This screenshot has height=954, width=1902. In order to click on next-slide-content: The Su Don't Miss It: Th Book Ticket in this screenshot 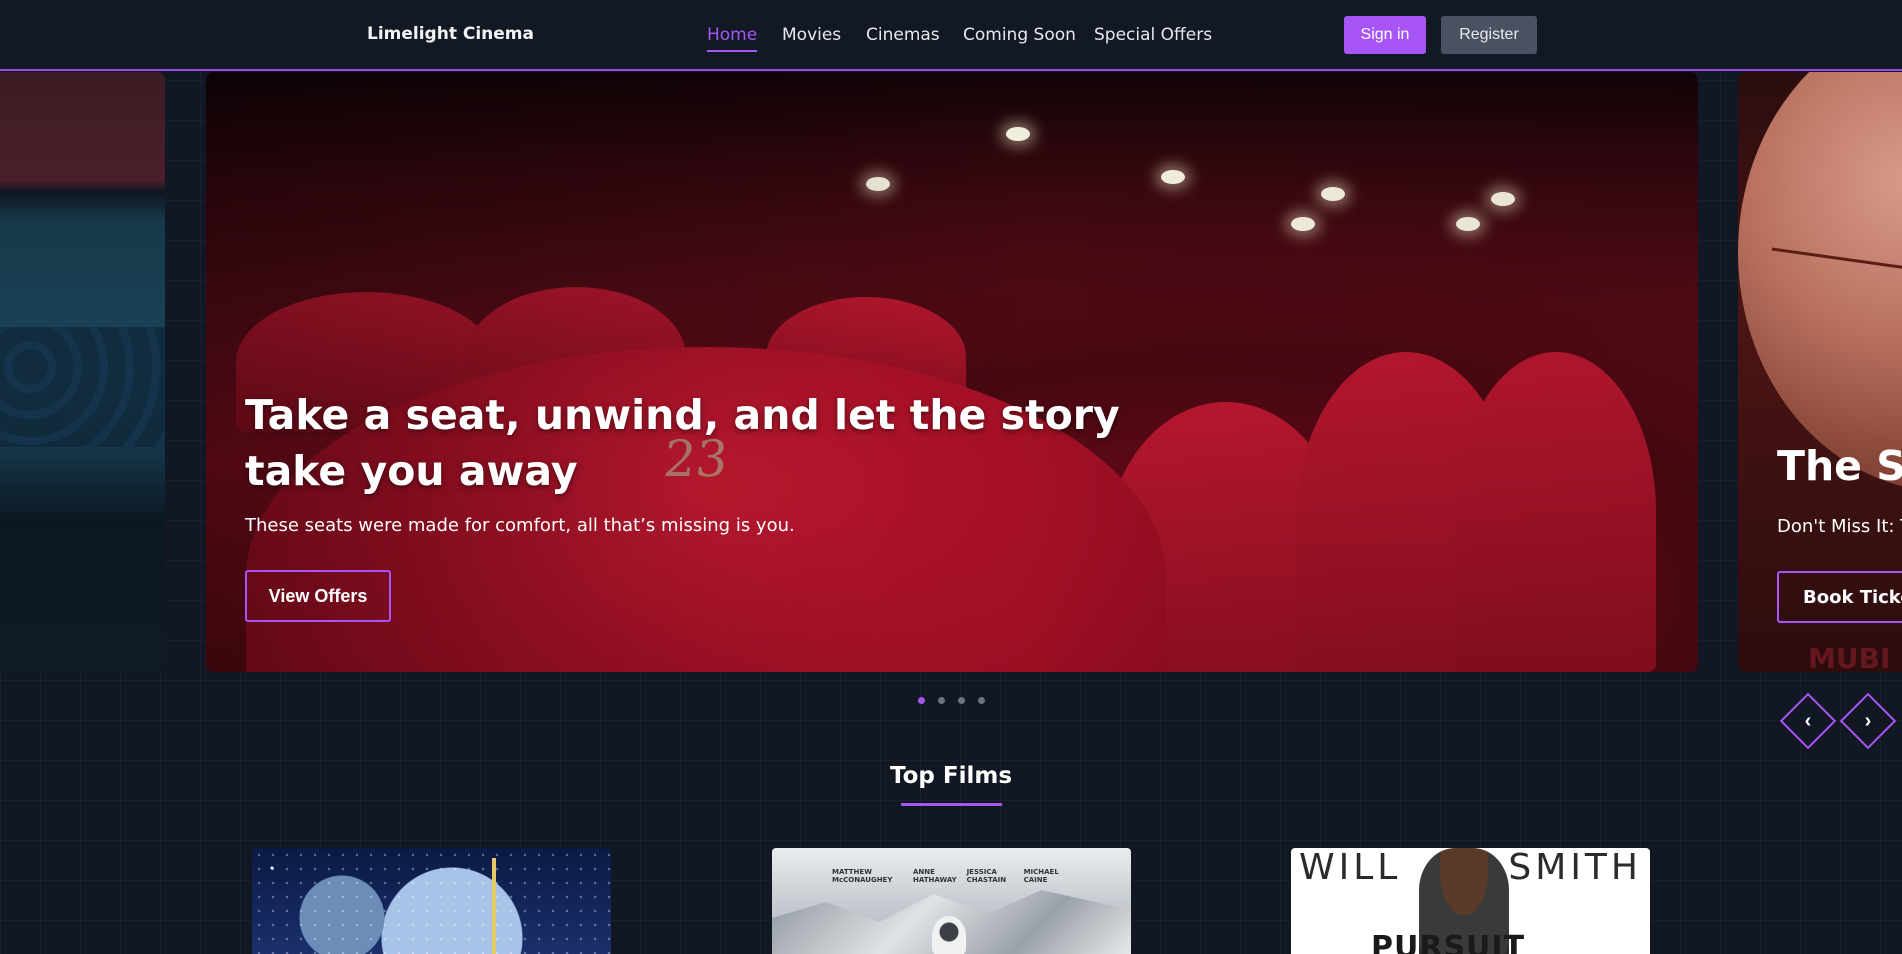, I will do `click(1839, 532)`.